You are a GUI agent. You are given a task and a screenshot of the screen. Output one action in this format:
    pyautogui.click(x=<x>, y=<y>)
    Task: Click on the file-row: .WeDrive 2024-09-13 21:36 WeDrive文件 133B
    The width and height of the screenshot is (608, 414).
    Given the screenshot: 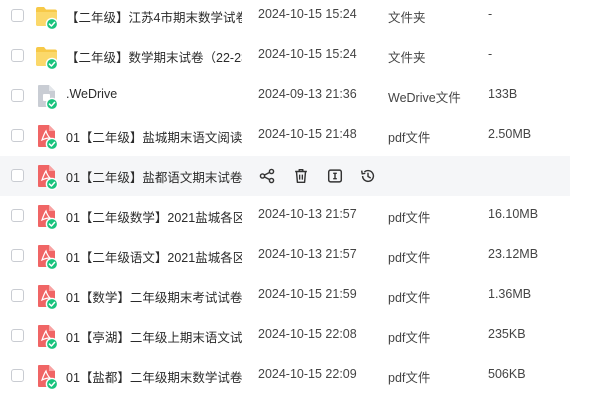 What is the action you would take?
    pyautogui.click(x=285, y=96)
    